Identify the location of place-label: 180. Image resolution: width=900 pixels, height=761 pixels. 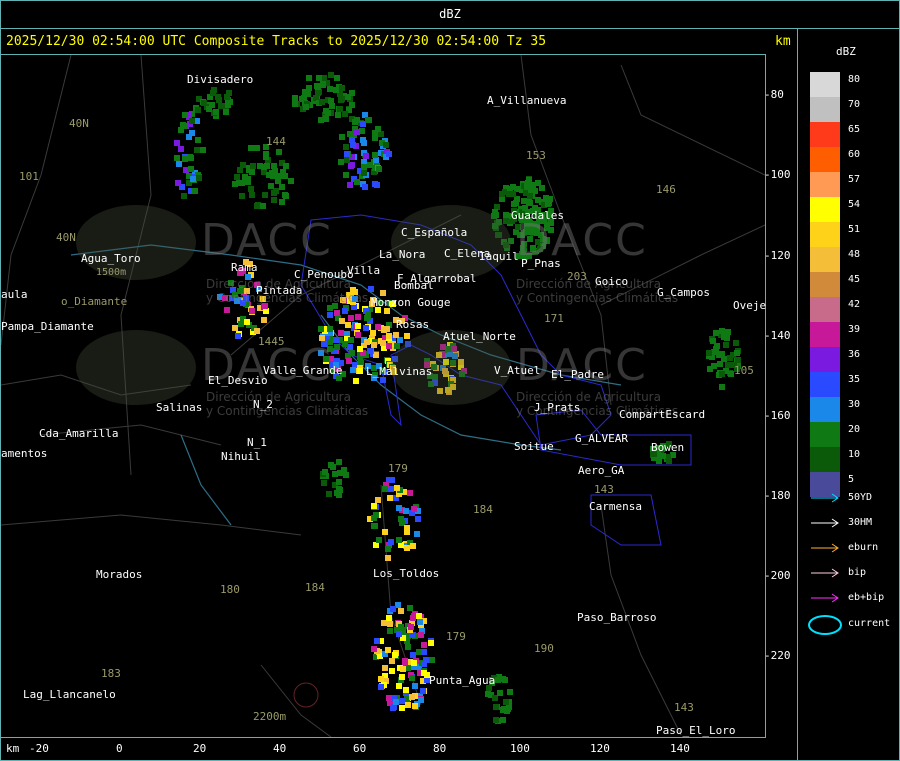
(230, 589).